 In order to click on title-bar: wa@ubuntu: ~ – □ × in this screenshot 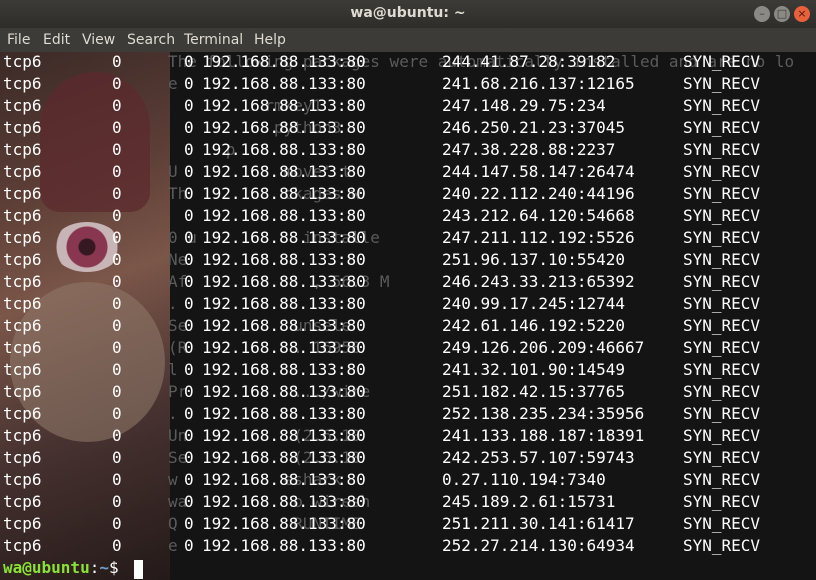, I will do `click(408, 14)`.